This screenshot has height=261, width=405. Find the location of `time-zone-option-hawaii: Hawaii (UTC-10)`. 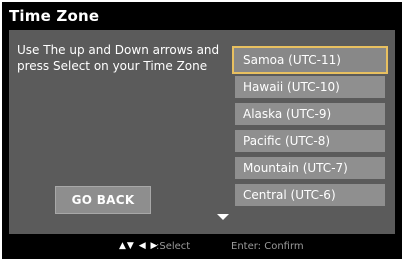

time-zone-option-hawaii: Hawaii (UTC-10) is located at coordinates (310, 87).